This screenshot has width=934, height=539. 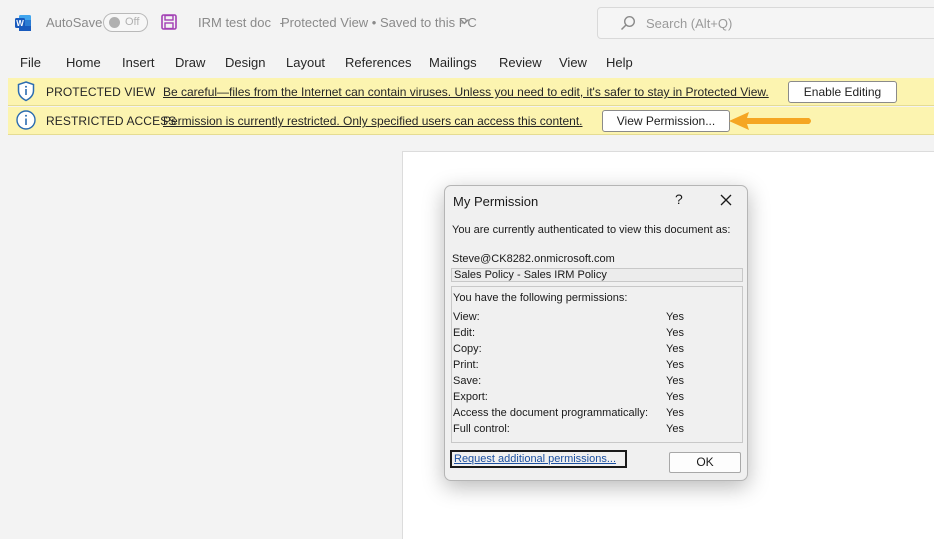 I want to click on tab-references: References, so click(x=378, y=62).